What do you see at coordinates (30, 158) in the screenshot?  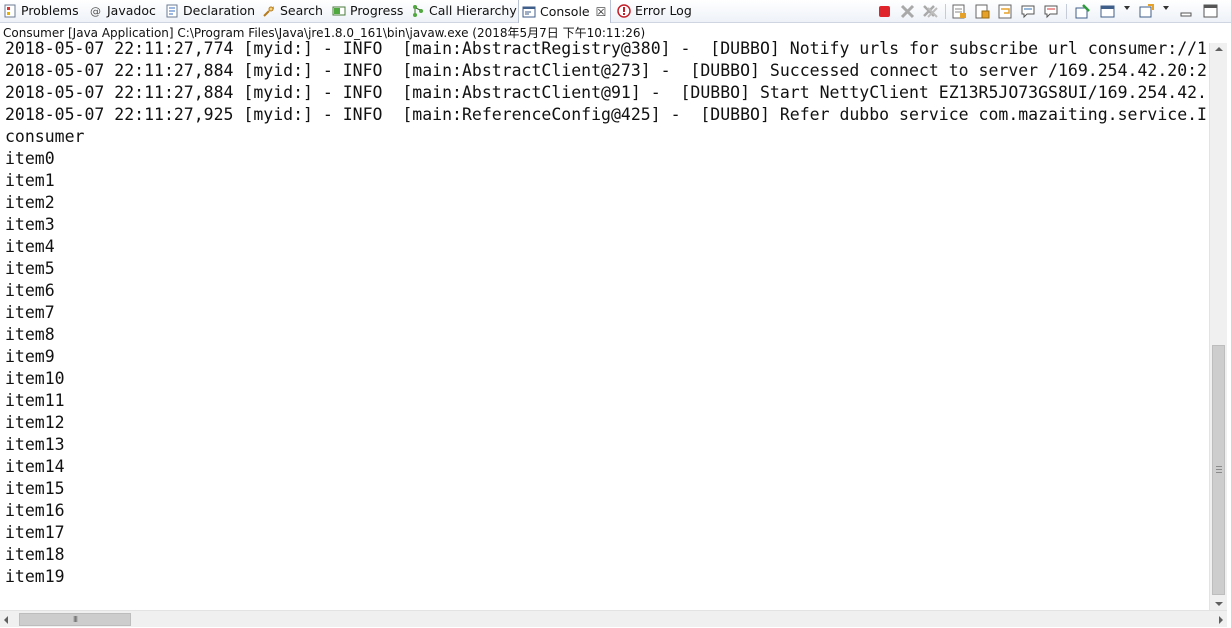 I see `console-line: item0` at bounding box center [30, 158].